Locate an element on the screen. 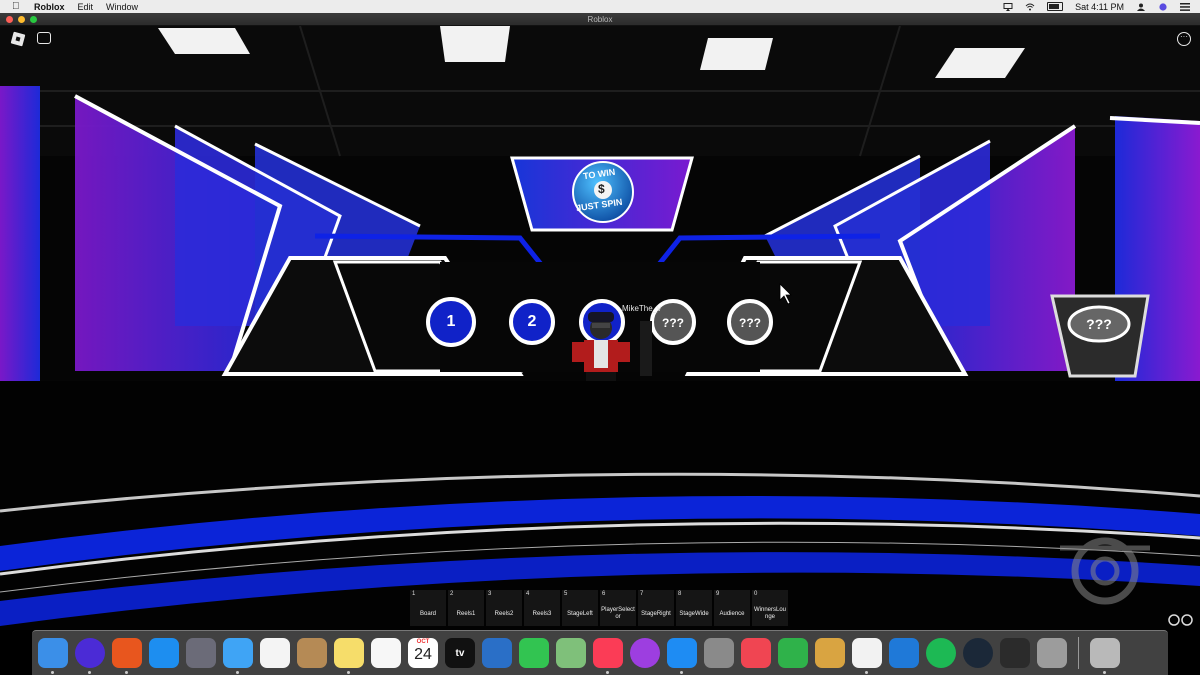  slot-number: 3 is located at coordinates (490, 594).